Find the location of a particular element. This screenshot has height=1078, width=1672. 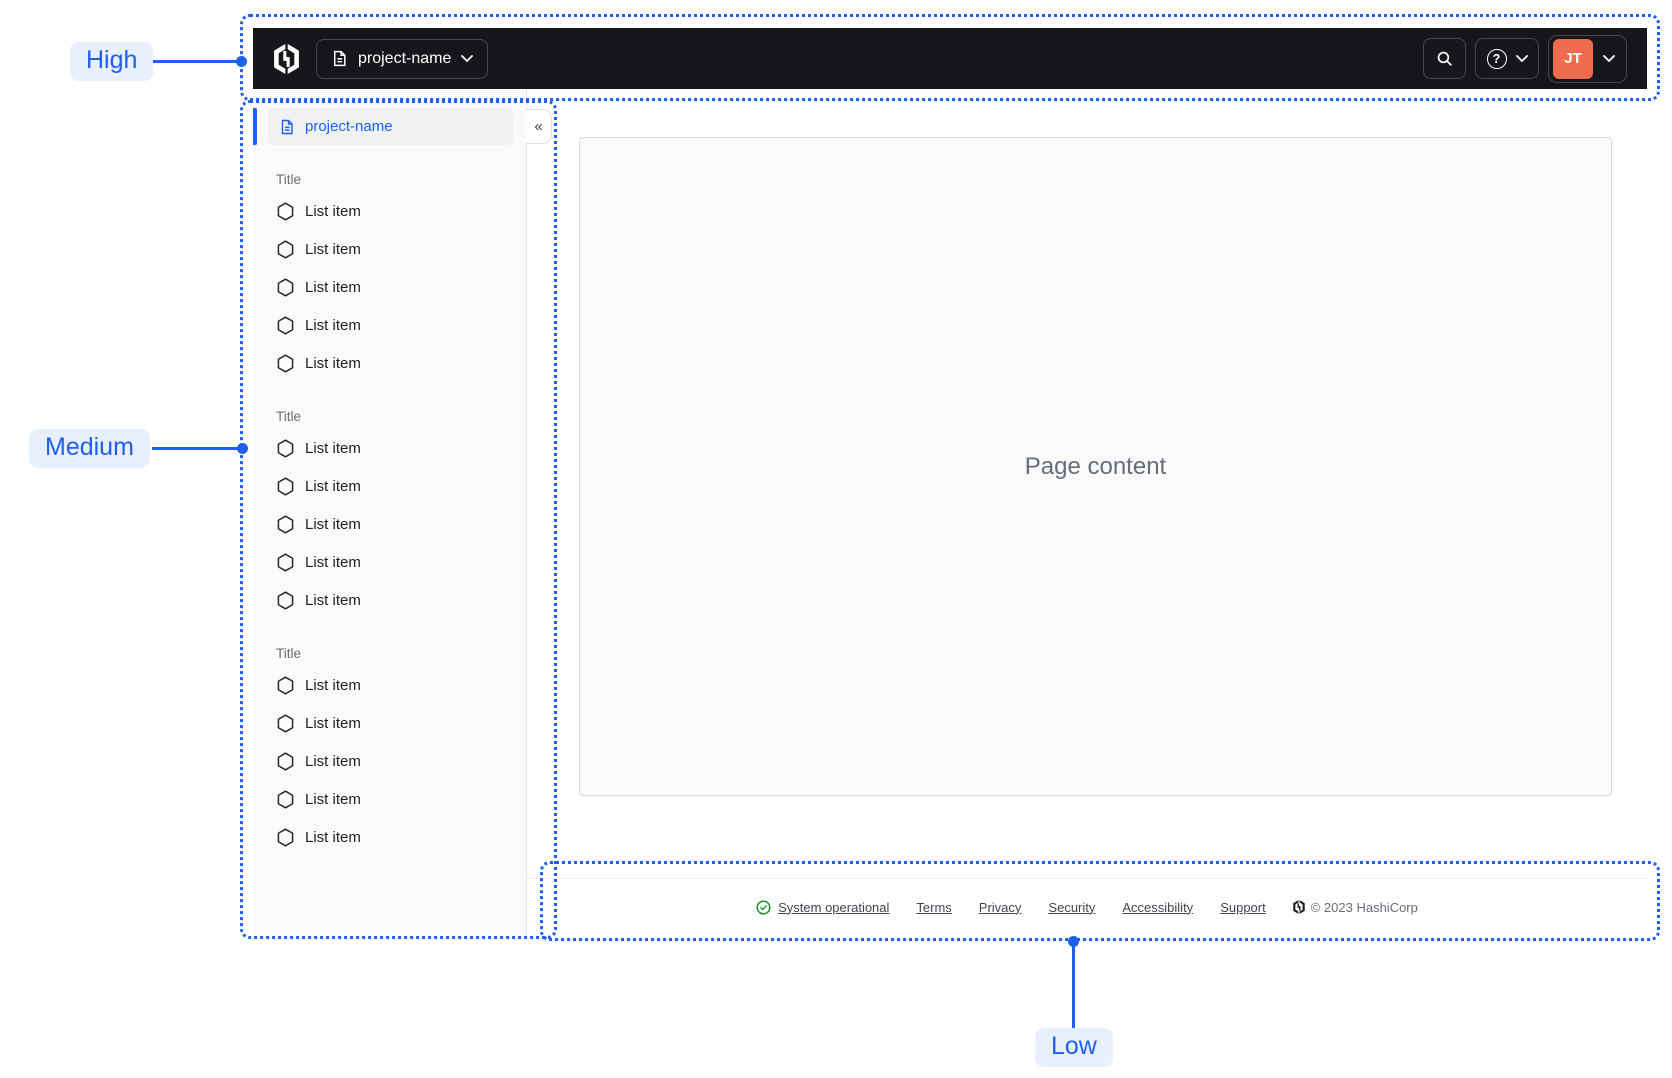

sidebar-collapse-button: « is located at coordinates (539, 126).